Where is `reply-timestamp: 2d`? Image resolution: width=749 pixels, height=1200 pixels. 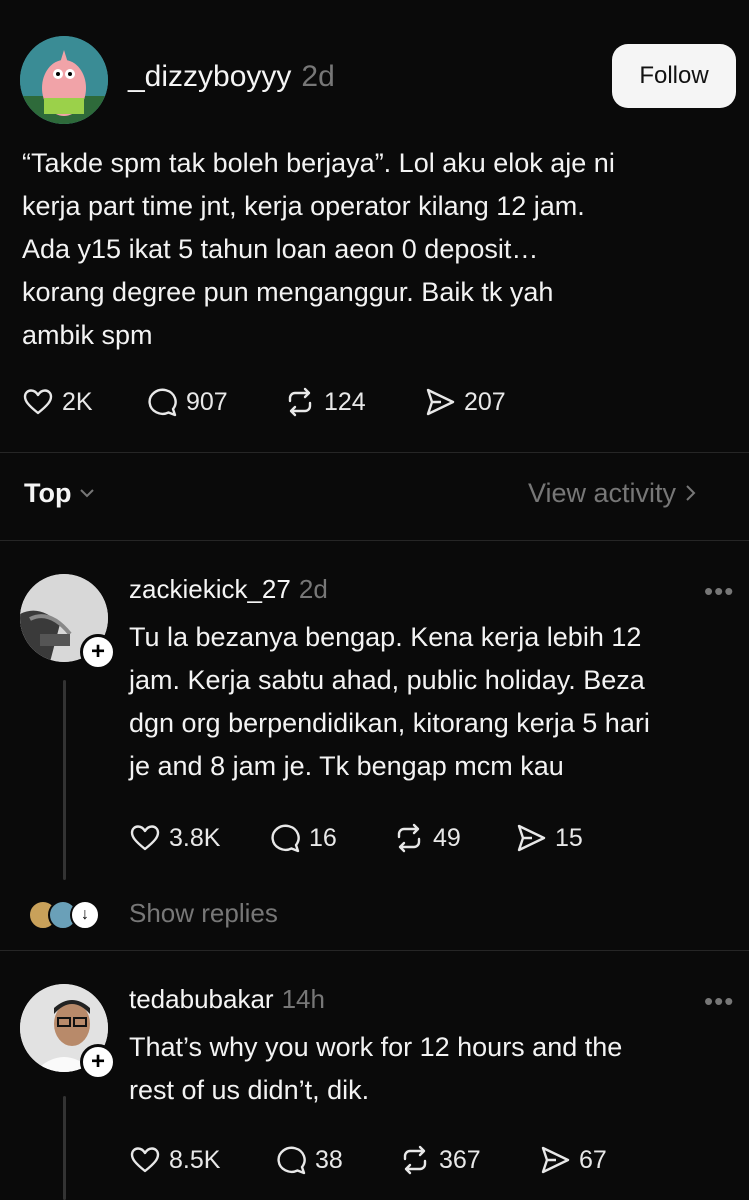
reply-timestamp: 2d is located at coordinates (313, 589).